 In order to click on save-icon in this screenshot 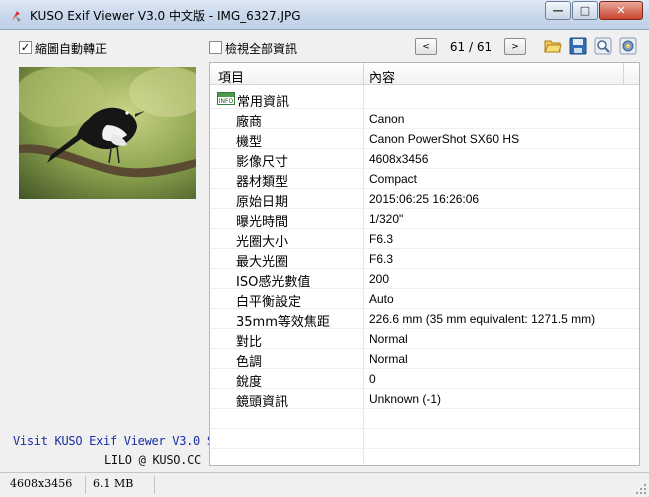, I will do `click(578, 46)`.